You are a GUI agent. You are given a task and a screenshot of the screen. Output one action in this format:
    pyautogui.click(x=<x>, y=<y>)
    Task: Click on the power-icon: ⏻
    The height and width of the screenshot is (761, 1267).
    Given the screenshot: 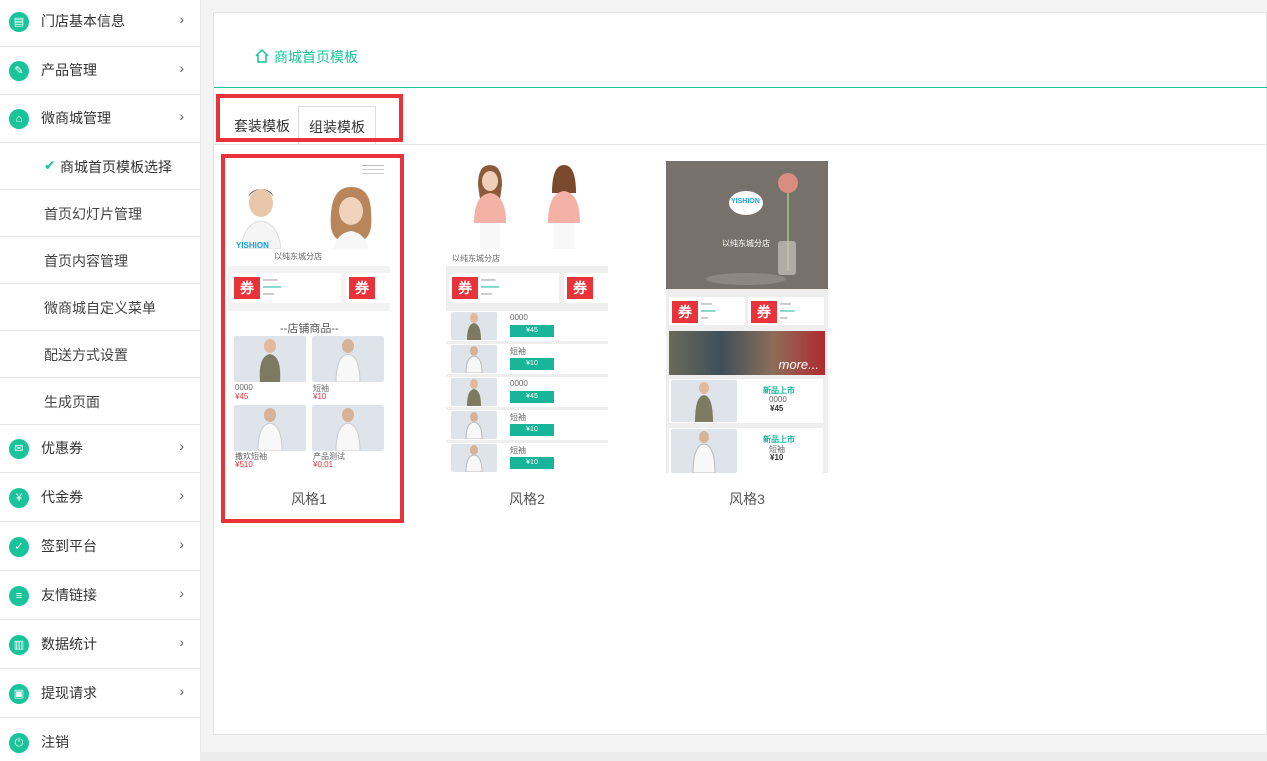 What is the action you would take?
    pyautogui.click(x=19, y=743)
    